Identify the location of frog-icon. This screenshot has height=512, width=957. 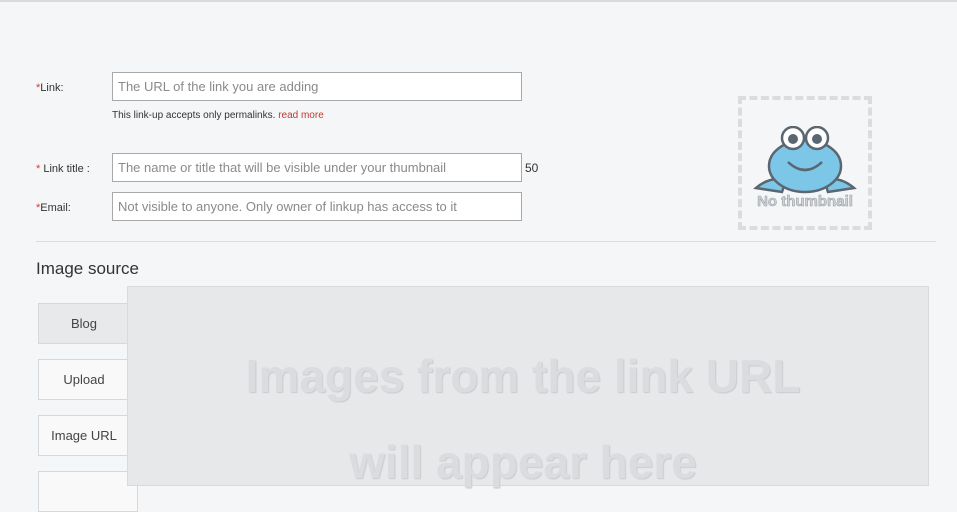
(805, 160).